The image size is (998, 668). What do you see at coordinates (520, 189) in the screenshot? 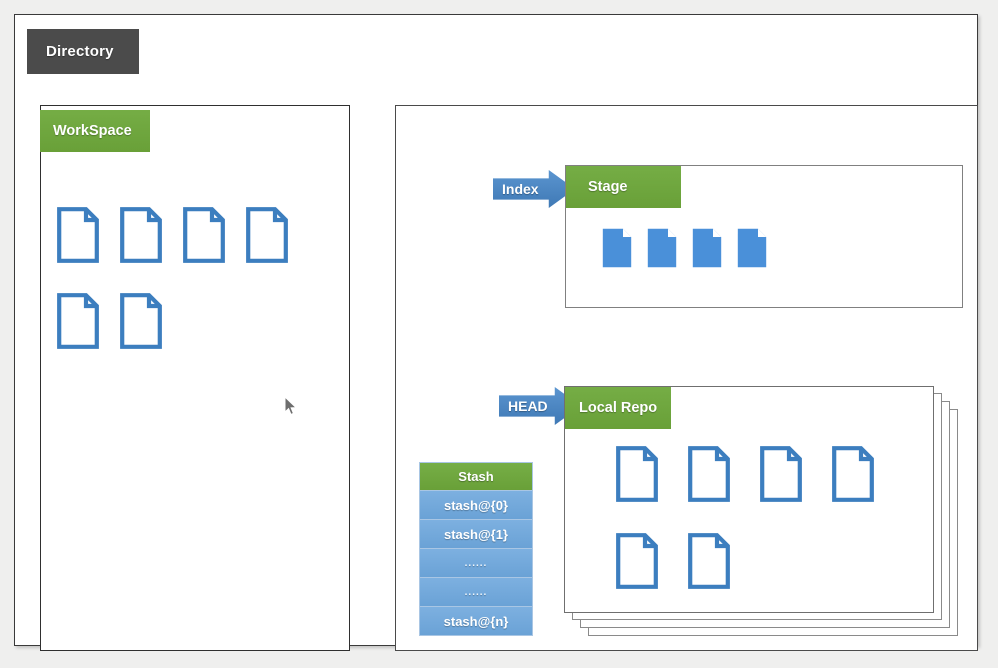
I see `index-arrow-label: Index` at bounding box center [520, 189].